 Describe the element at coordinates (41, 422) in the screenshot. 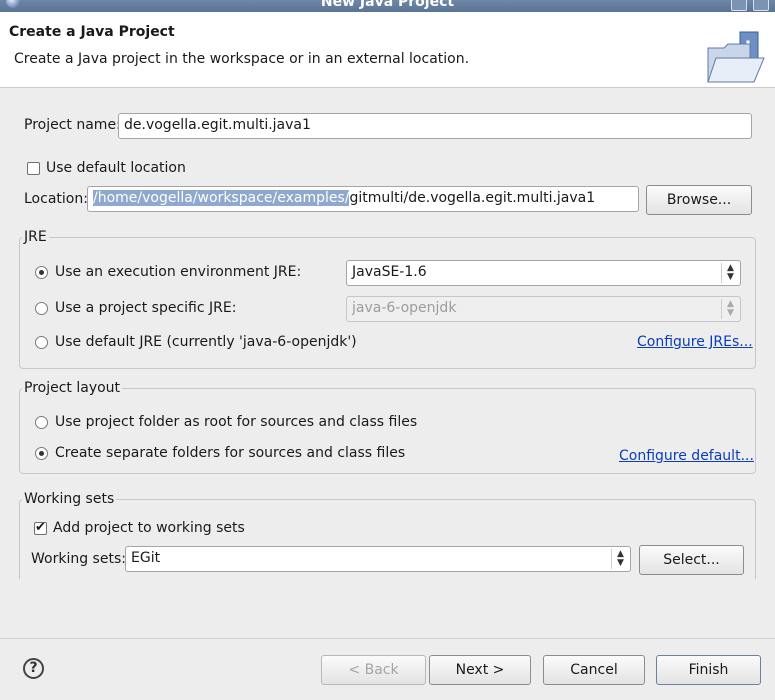

I see `layout-root-radio` at that location.